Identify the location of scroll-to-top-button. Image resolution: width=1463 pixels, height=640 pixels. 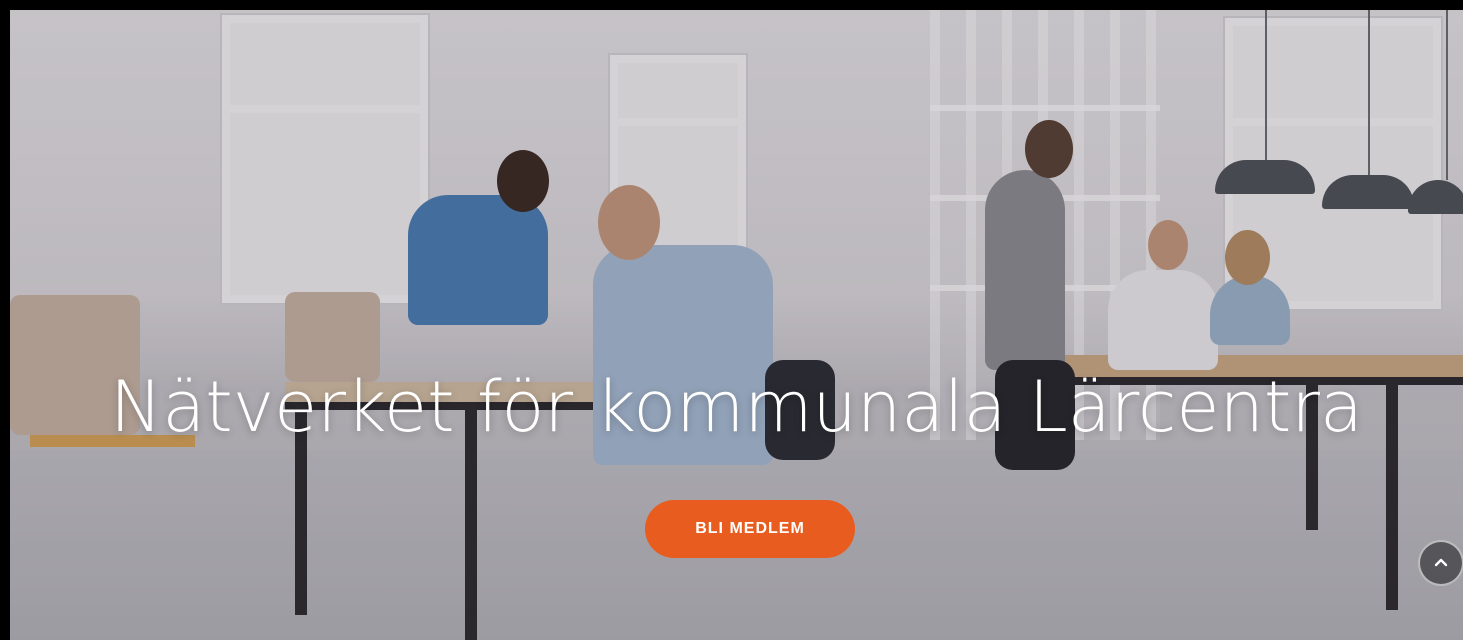
(1440, 563).